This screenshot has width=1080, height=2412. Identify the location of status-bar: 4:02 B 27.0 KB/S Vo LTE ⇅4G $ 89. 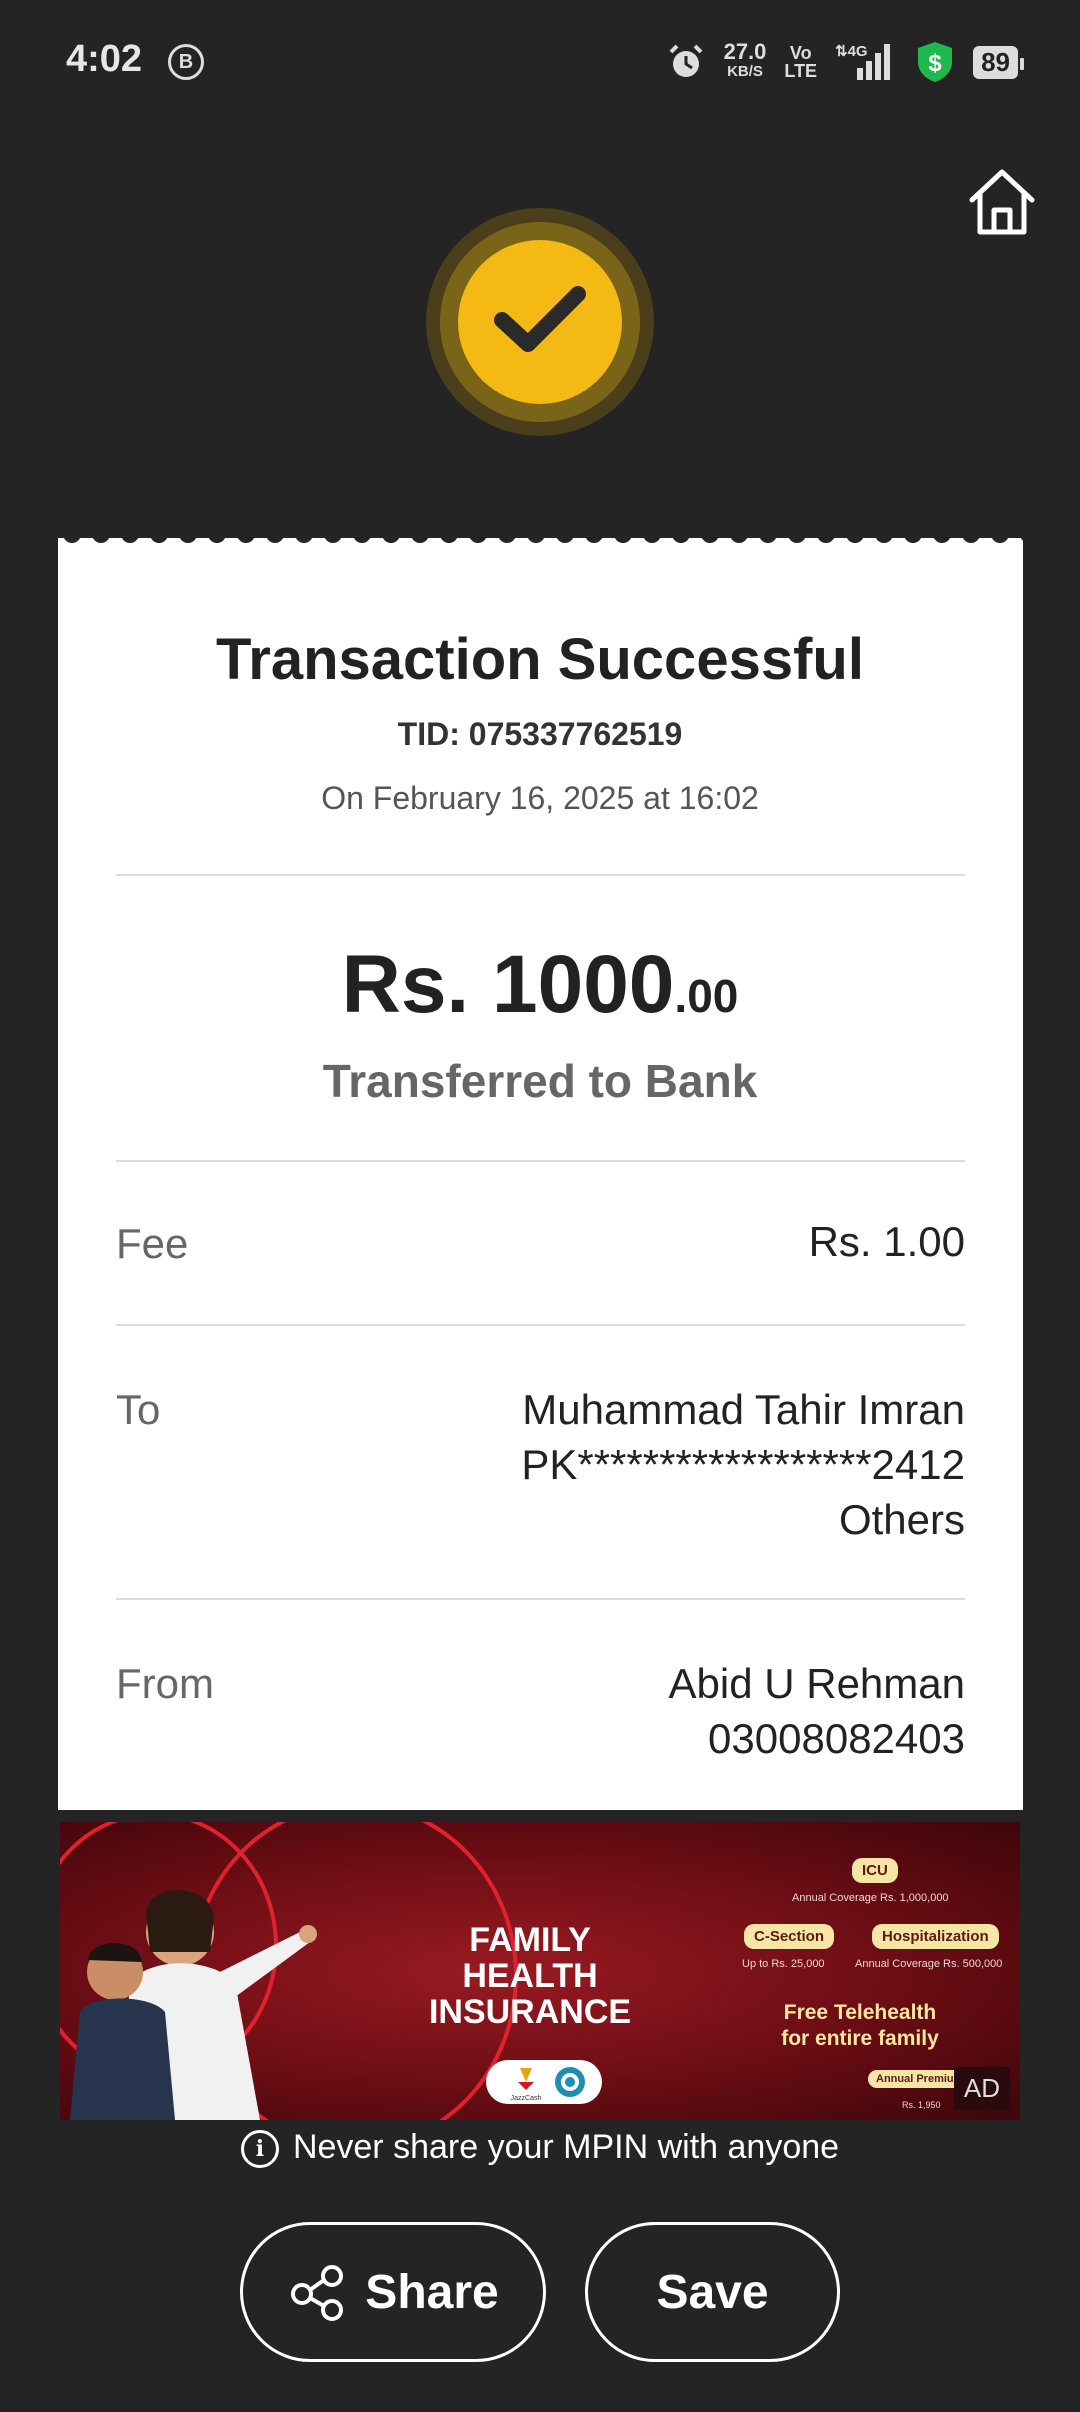
(540, 60).